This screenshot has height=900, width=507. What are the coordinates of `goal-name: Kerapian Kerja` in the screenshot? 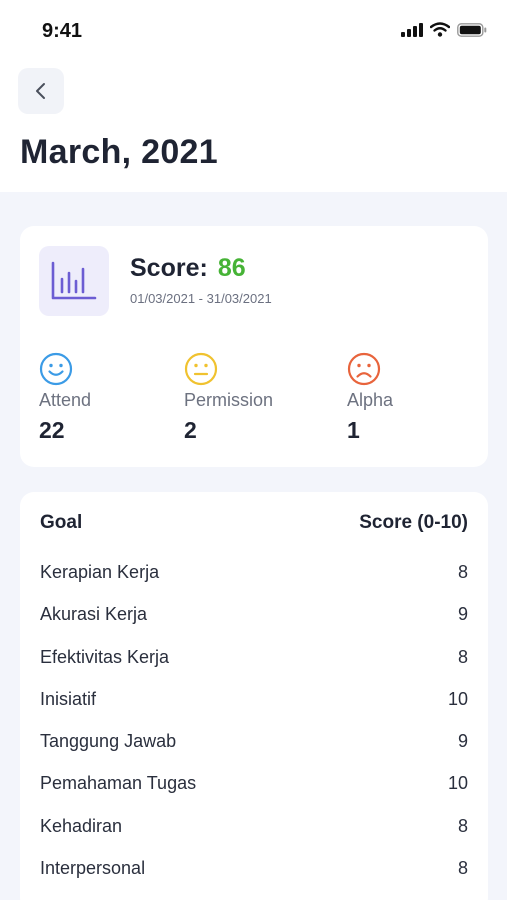 It's located at (100, 572).